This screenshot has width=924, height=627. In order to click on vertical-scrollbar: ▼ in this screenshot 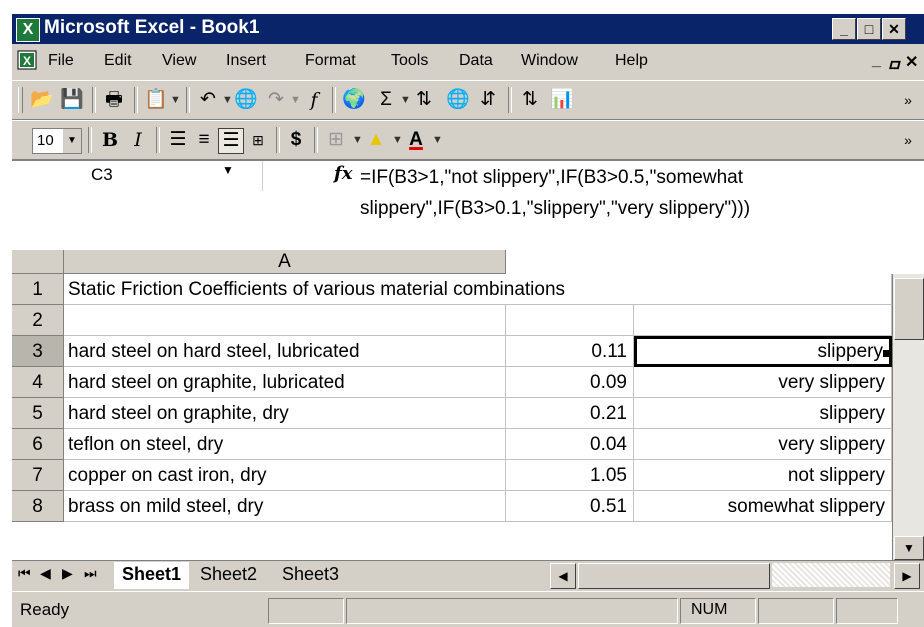, I will do `click(908, 417)`.